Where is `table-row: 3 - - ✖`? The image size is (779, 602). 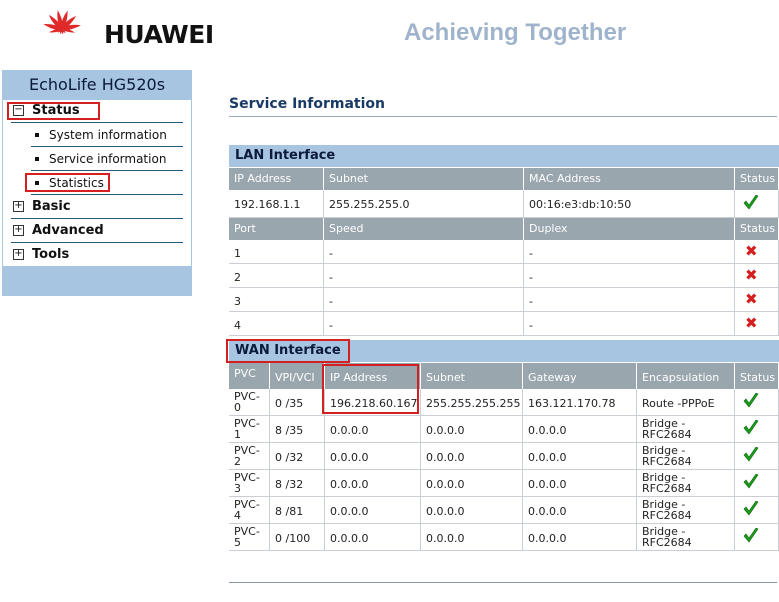
table-row: 3 - - ✖ is located at coordinates (504, 300).